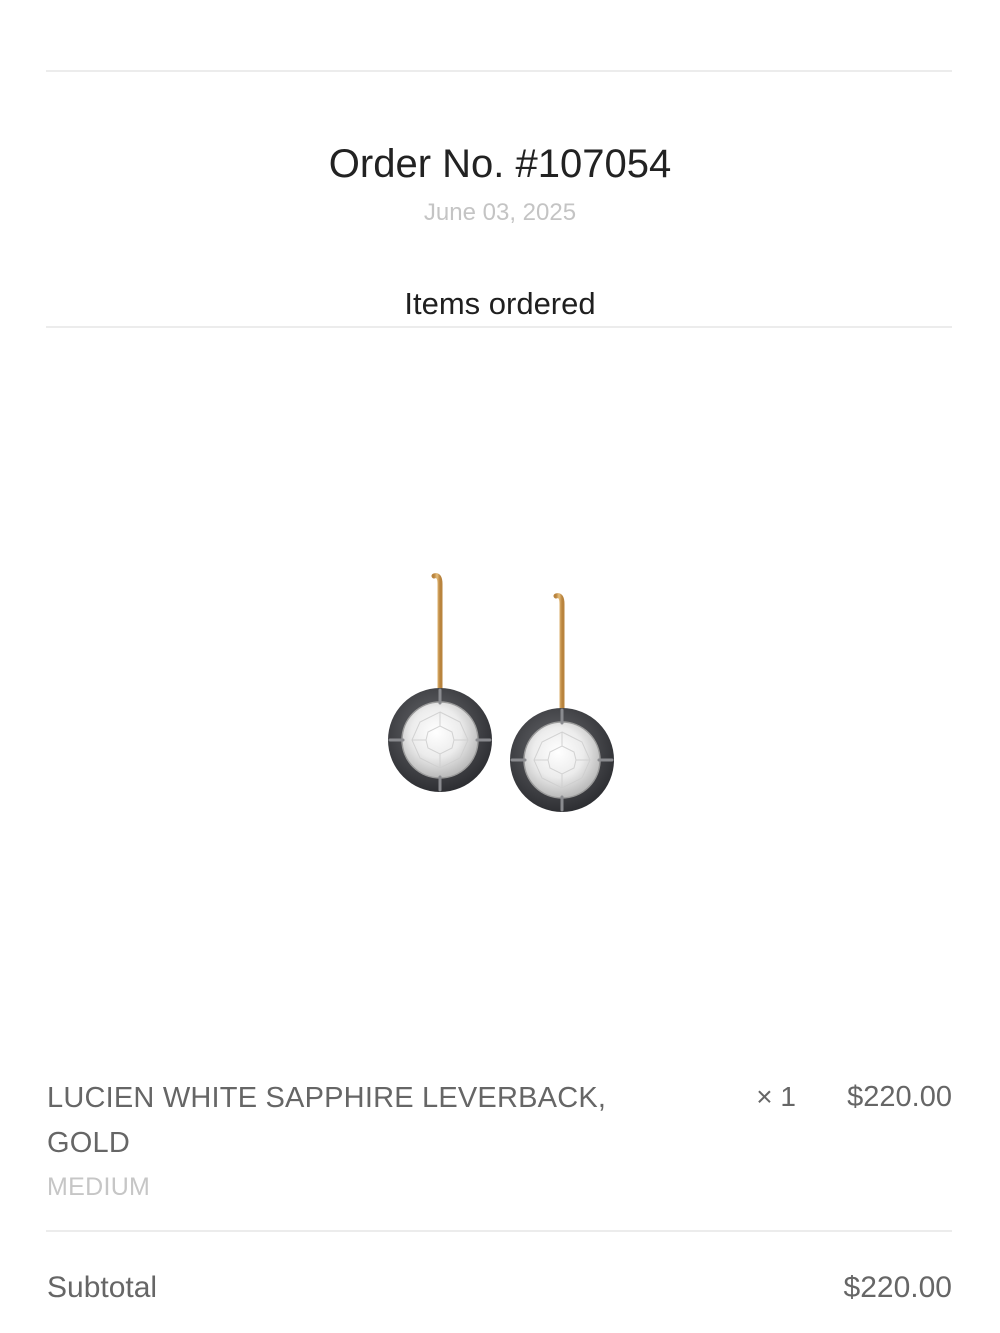 Image resolution: width=1000 pixels, height=1333 pixels. Describe the element at coordinates (102, 1287) in the screenshot. I see `subtotal-label: Subtotal` at that location.